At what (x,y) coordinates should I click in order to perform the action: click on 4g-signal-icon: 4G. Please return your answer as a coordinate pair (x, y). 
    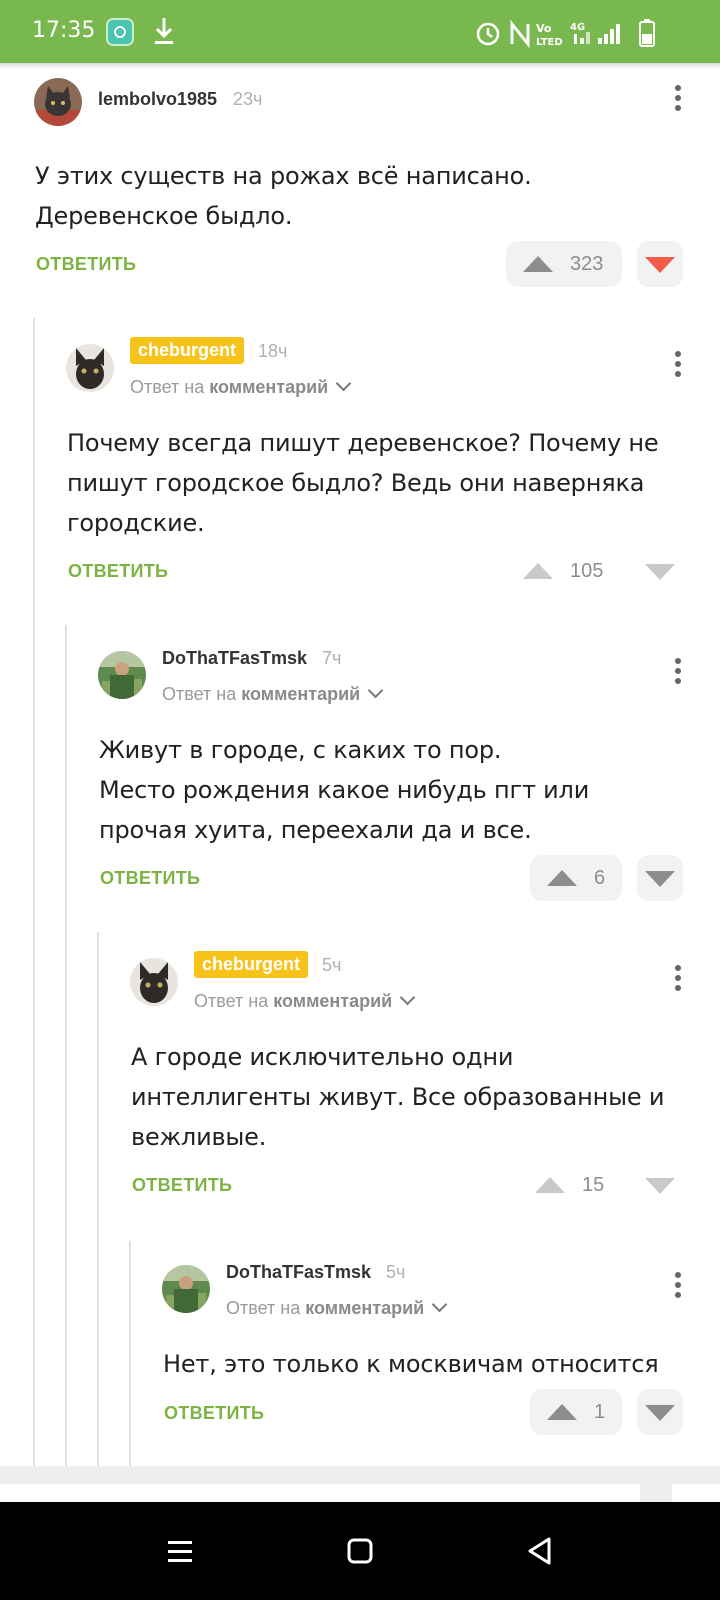
    Looking at the image, I should click on (580, 33).